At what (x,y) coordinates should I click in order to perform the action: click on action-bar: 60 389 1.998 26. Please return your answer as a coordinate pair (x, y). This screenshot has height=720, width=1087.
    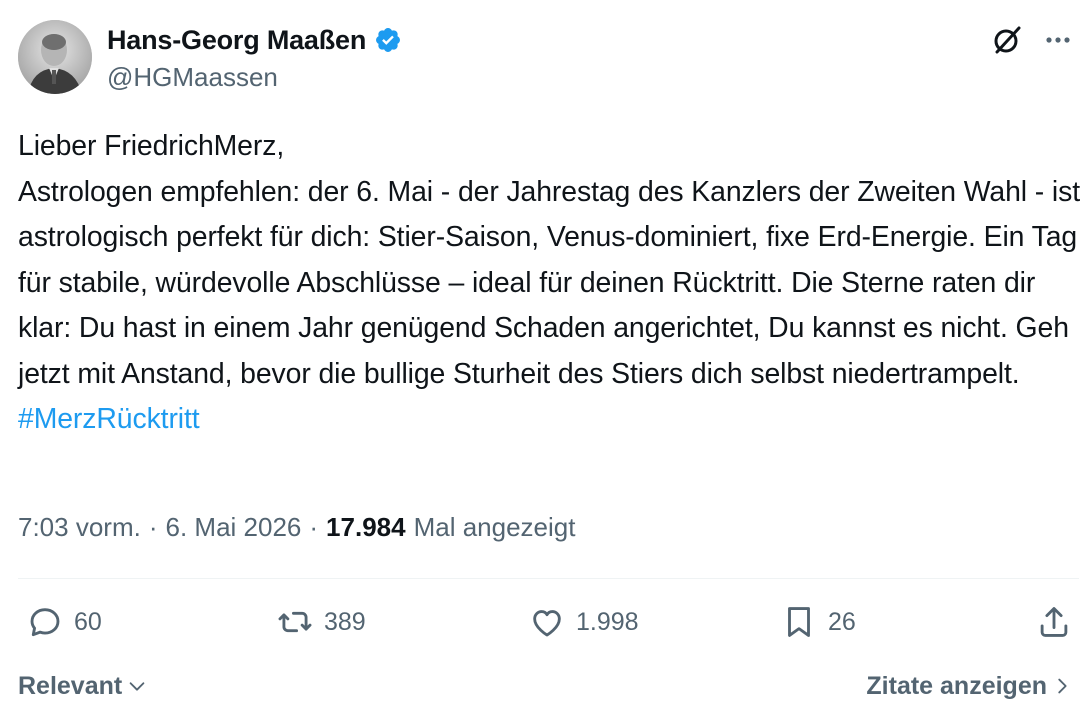
    Looking at the image, I should click on (545, 627).